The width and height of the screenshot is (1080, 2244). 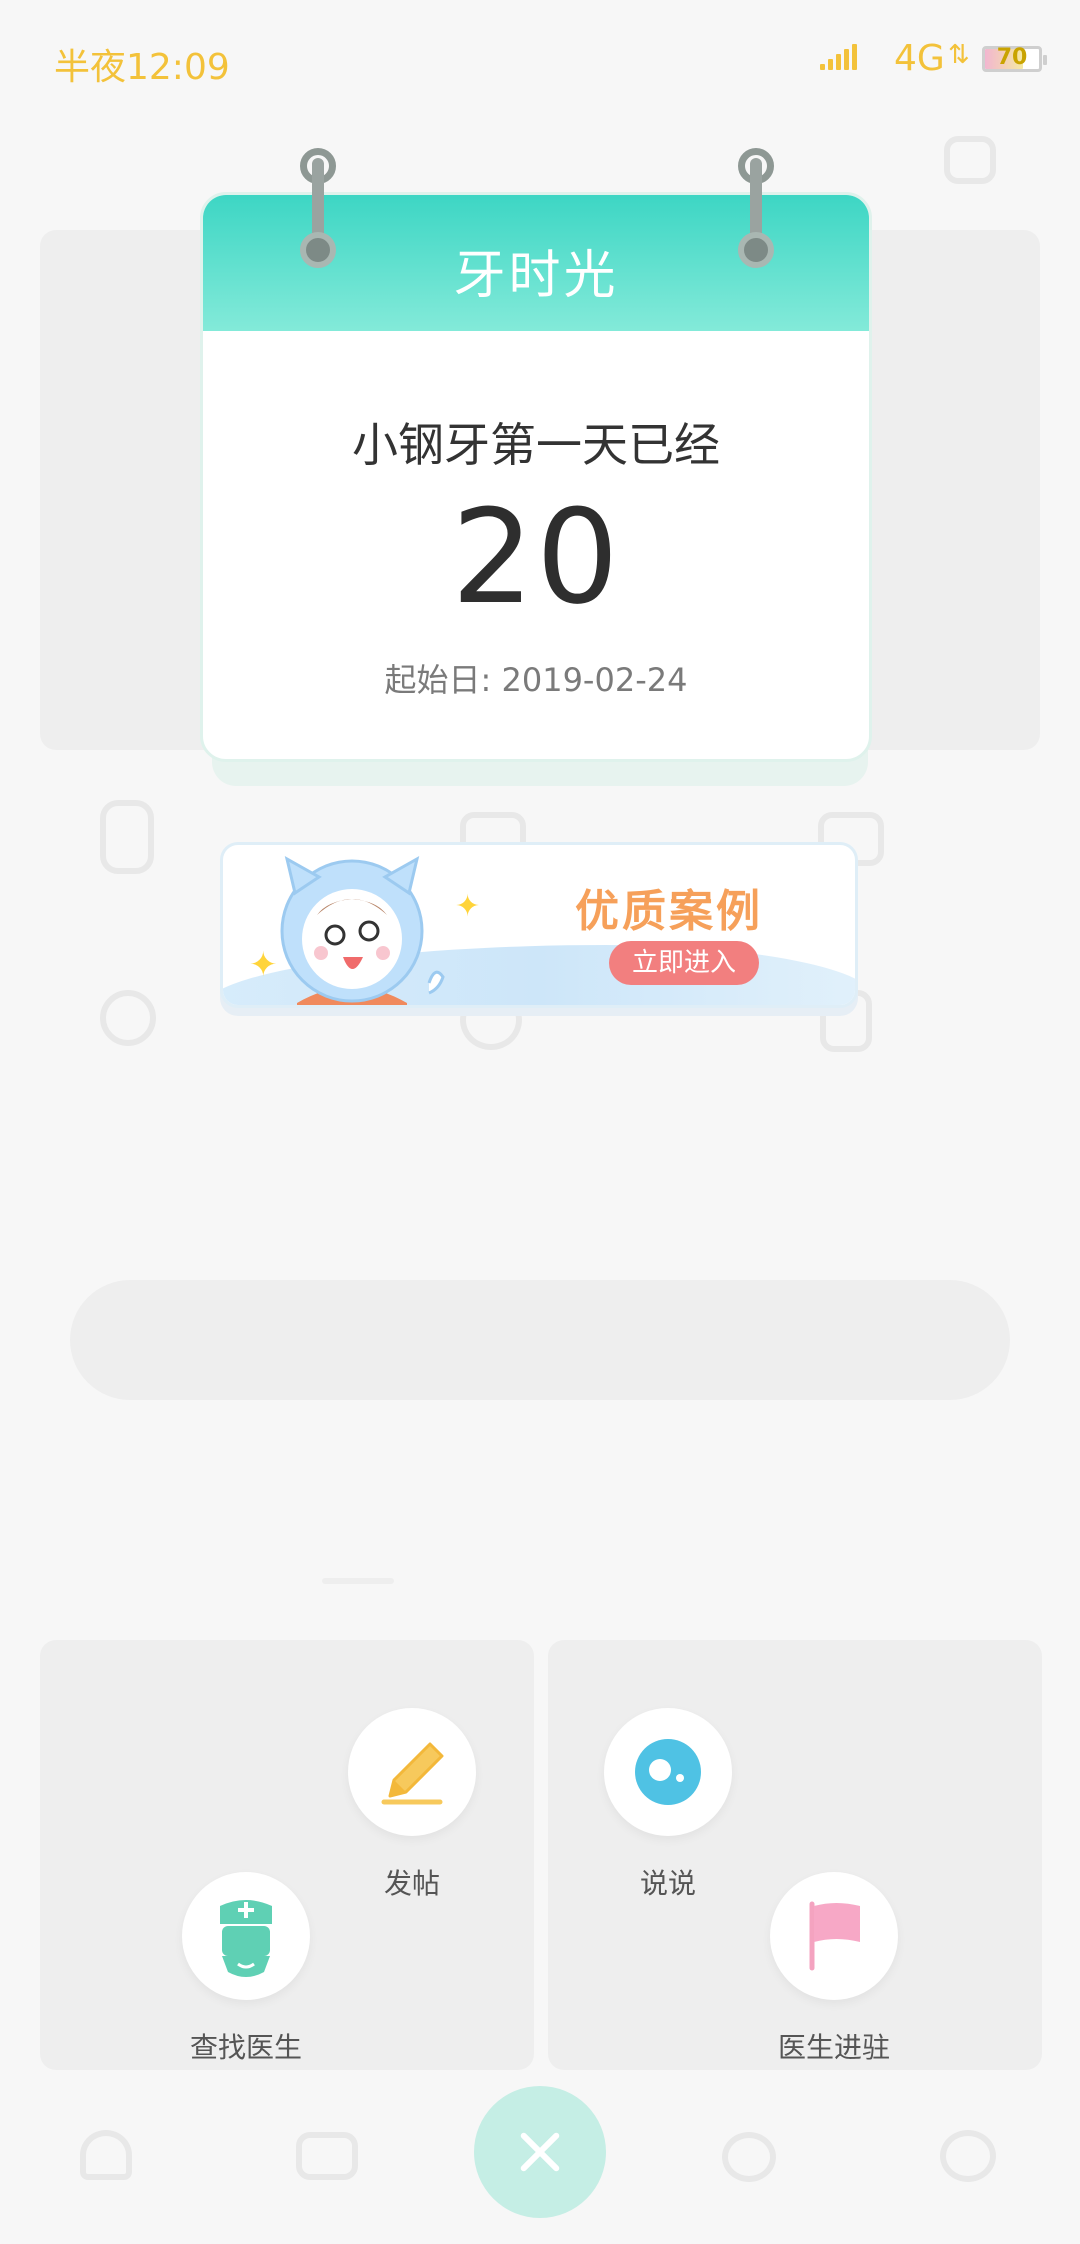 What do you see at coordinates (959, 55) in the screenshot?
I see `data-transfer-icon: ⇅` at bounding box center [959, 55].